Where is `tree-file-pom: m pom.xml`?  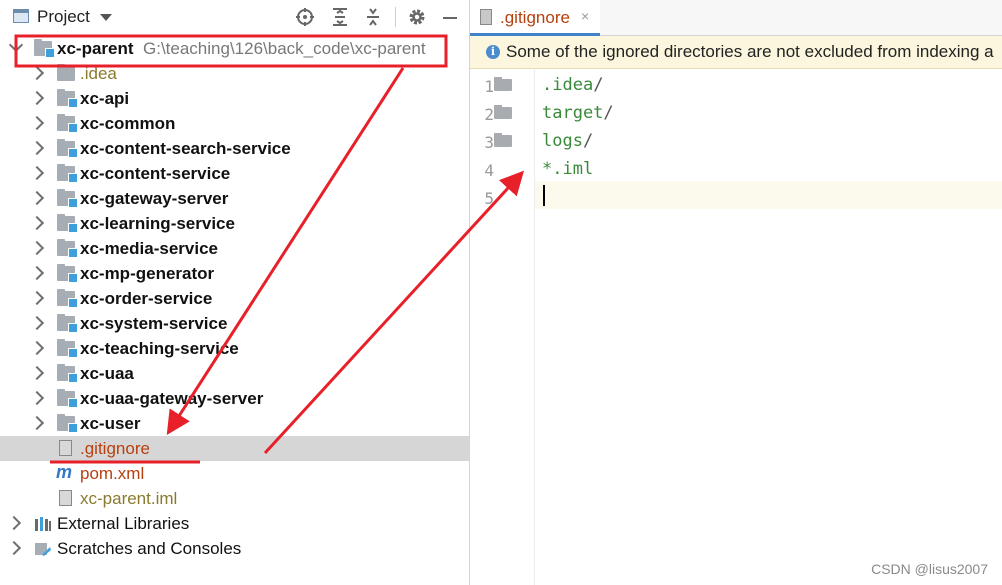
tree-file-pom: m pom.xml is located at coordinates (234, 473).